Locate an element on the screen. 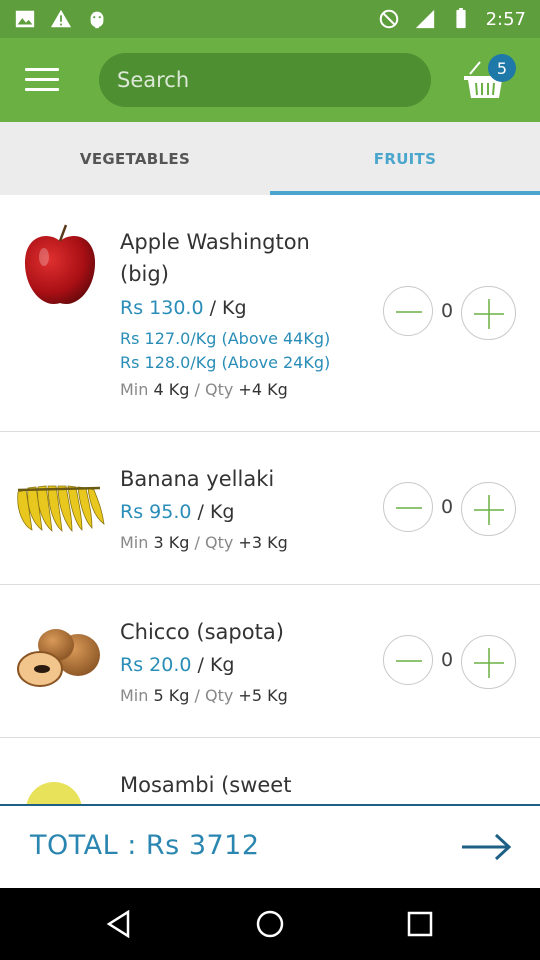 The height and width of the screenshot is (960, 540). min-qty-info: Min 5 Kg / Qty +5 Kg is located at coordinates (204, 695).